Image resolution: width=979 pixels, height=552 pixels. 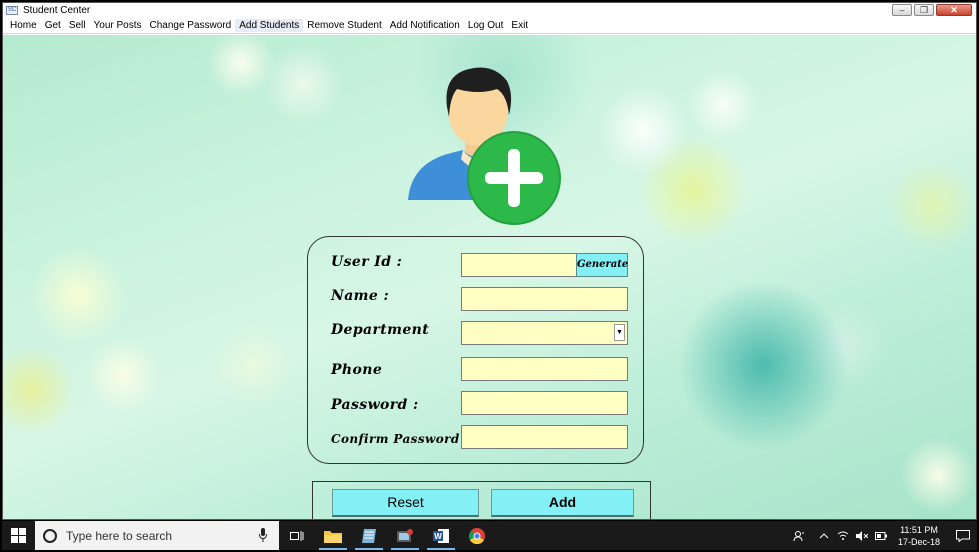 I want to click on app-icon, so click(x=405, y=535).